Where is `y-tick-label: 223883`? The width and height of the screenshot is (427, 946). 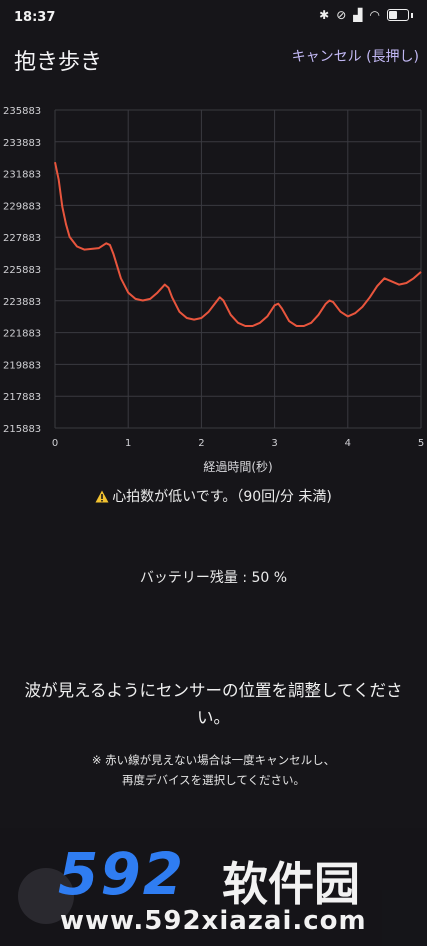 y-tick-label: 223883 is located at coordinates (22, 302).